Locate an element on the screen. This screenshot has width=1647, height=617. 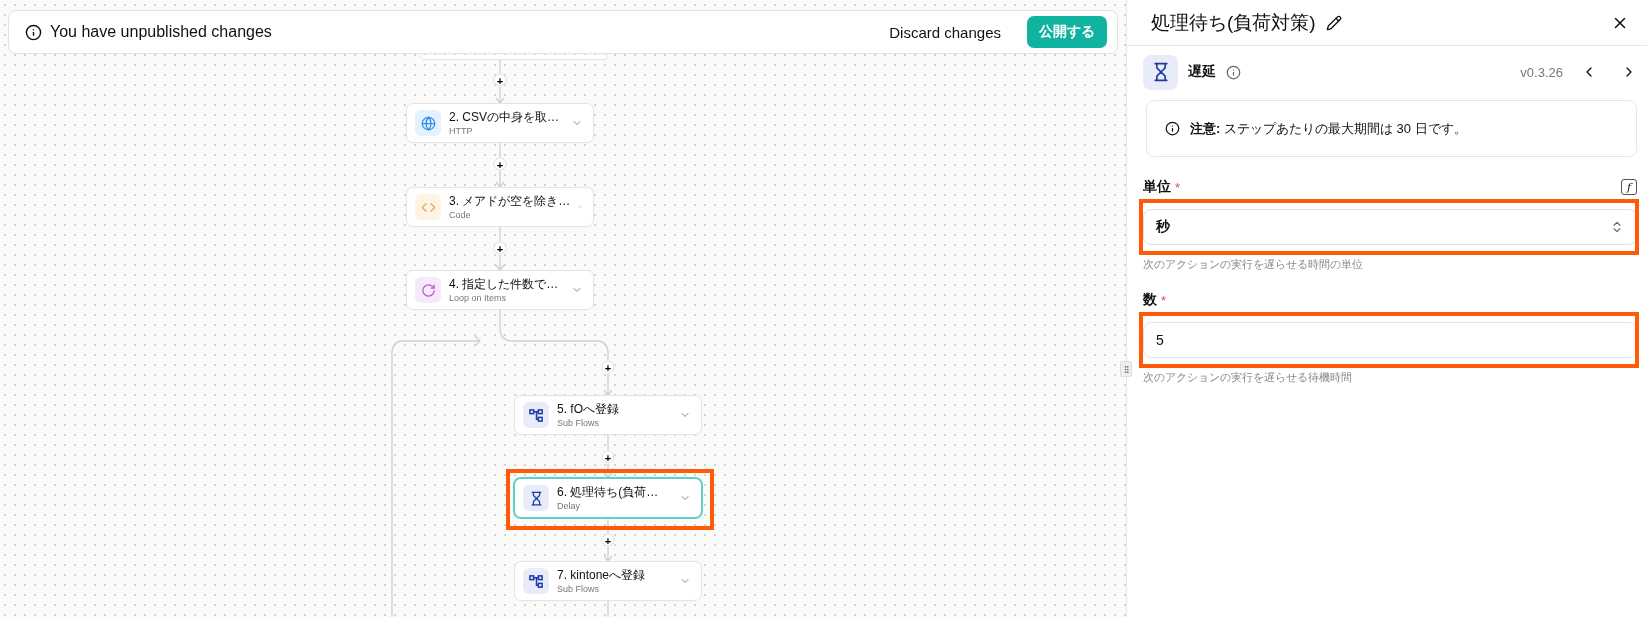
flow-node: 3. メアドが空を除き… Code is located at coordinates (500, 207).